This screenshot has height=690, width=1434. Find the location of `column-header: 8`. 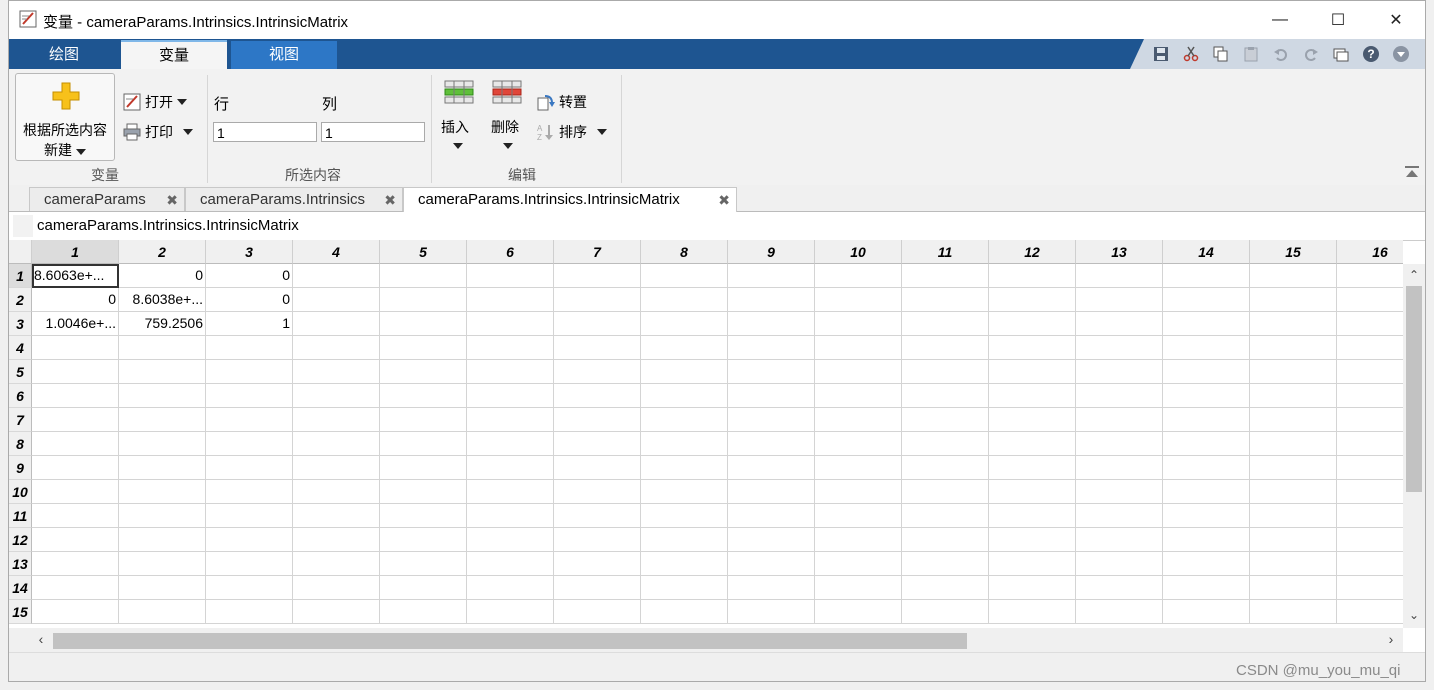

column-header: 8 is located at coordinates (684, 252).